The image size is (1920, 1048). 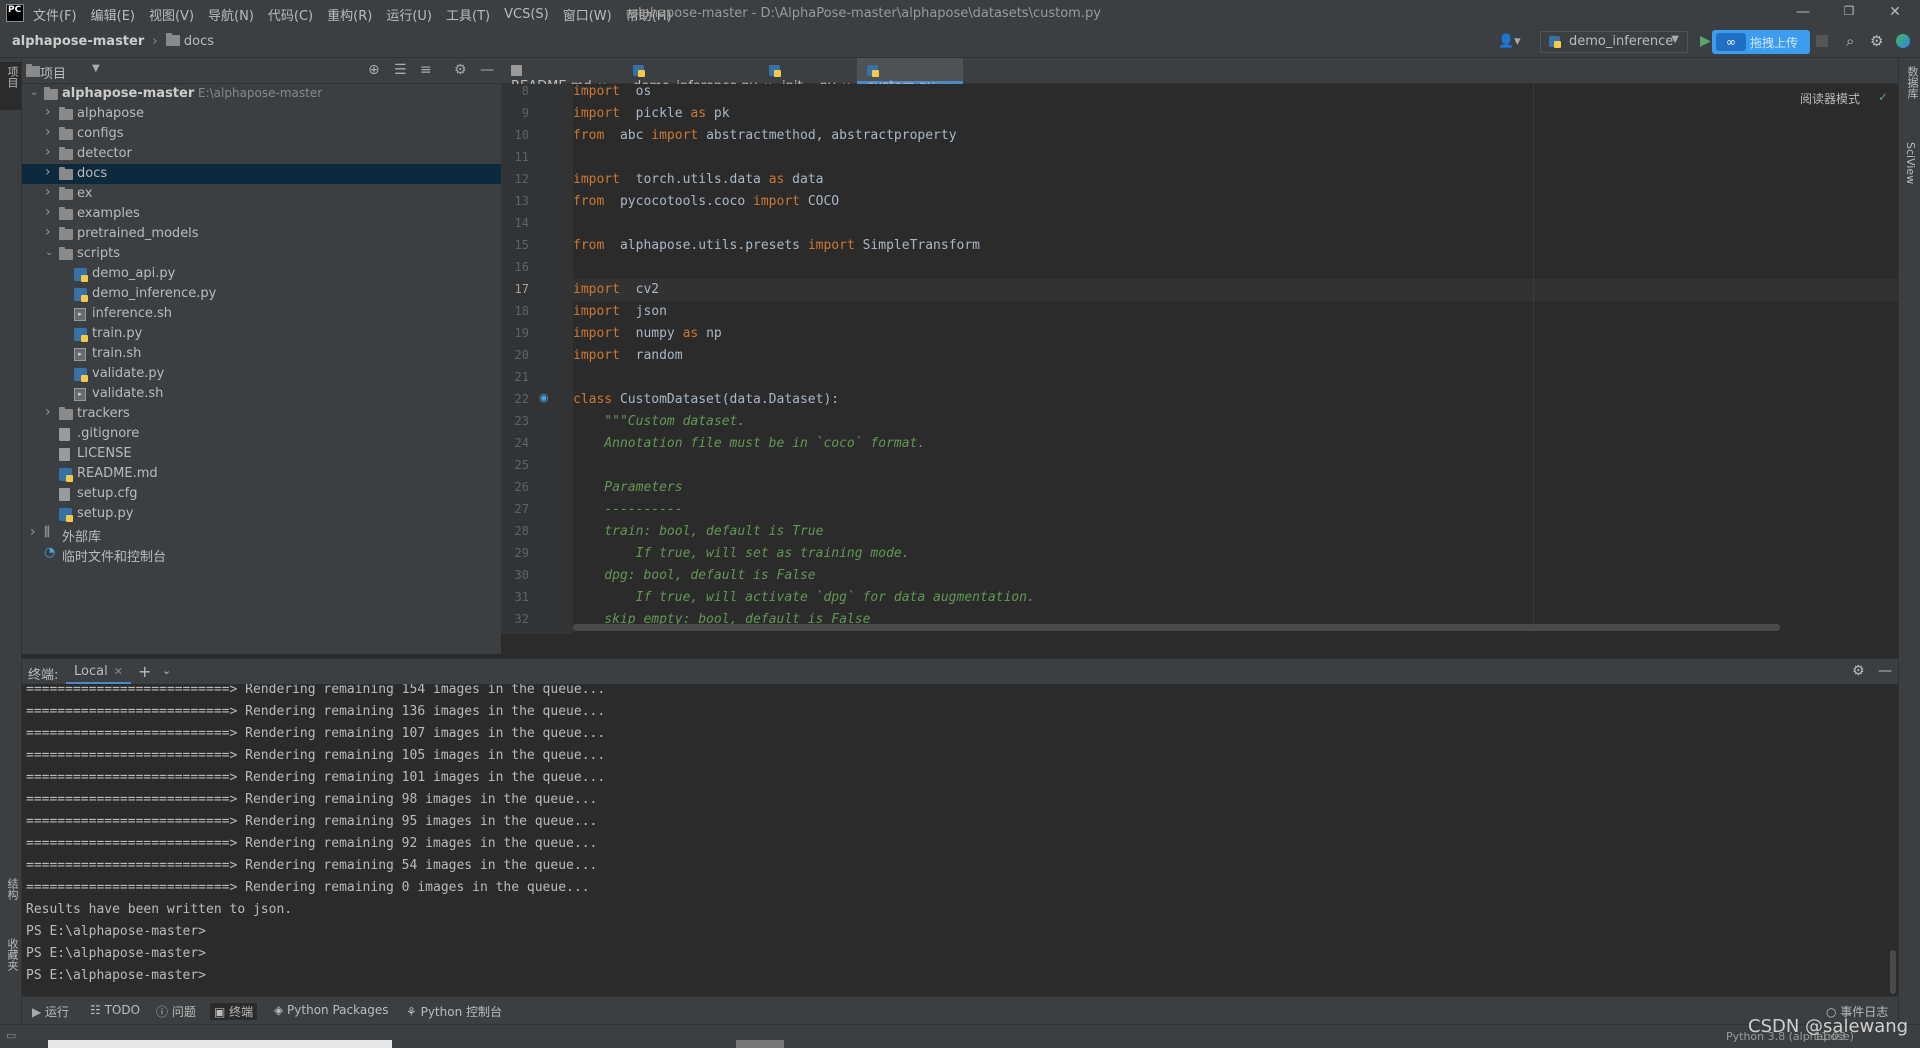 I want to click on problems-tool-button: ⓘ 问题, so click(x=176, y=1011).